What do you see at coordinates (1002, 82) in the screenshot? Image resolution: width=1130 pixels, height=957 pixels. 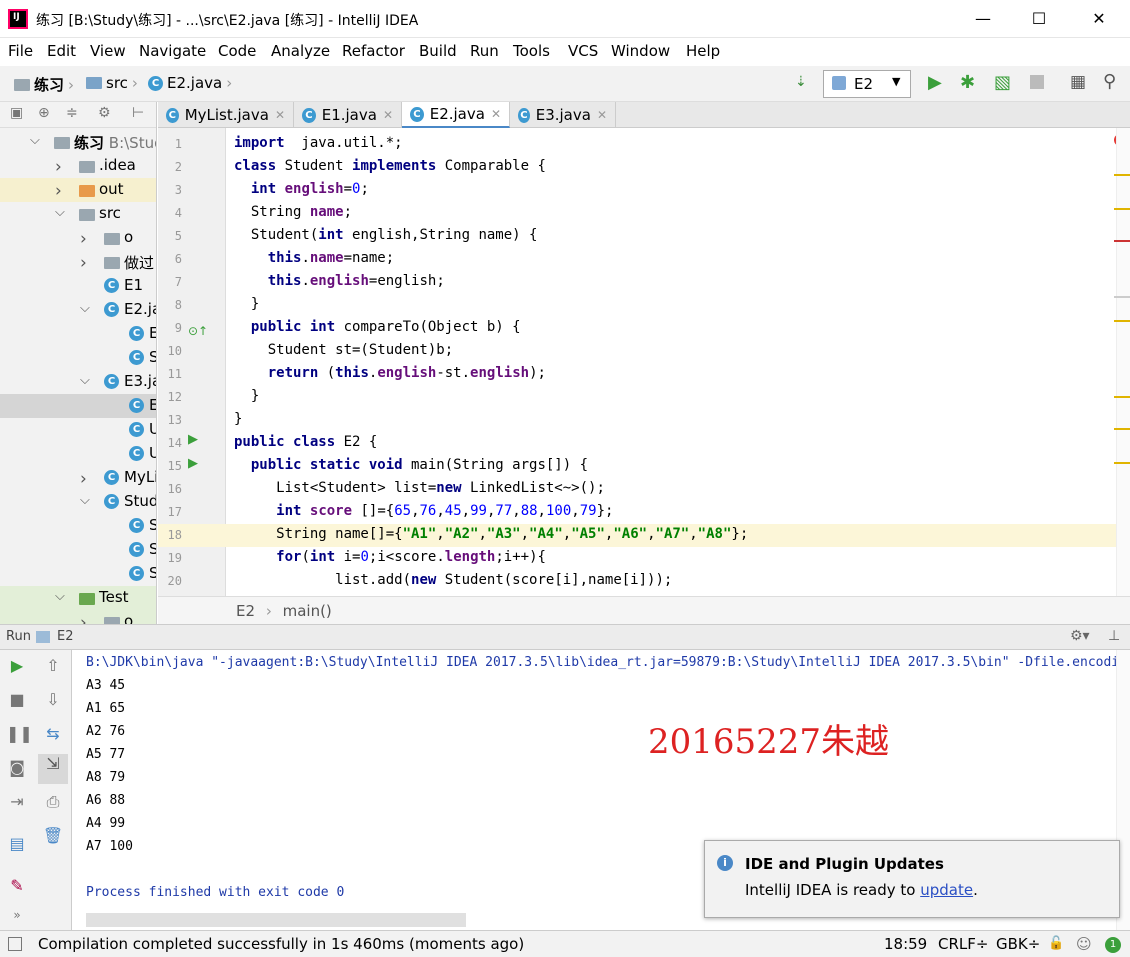 I see `coverage-icon: ▧` at bounding box center [1002, 82].